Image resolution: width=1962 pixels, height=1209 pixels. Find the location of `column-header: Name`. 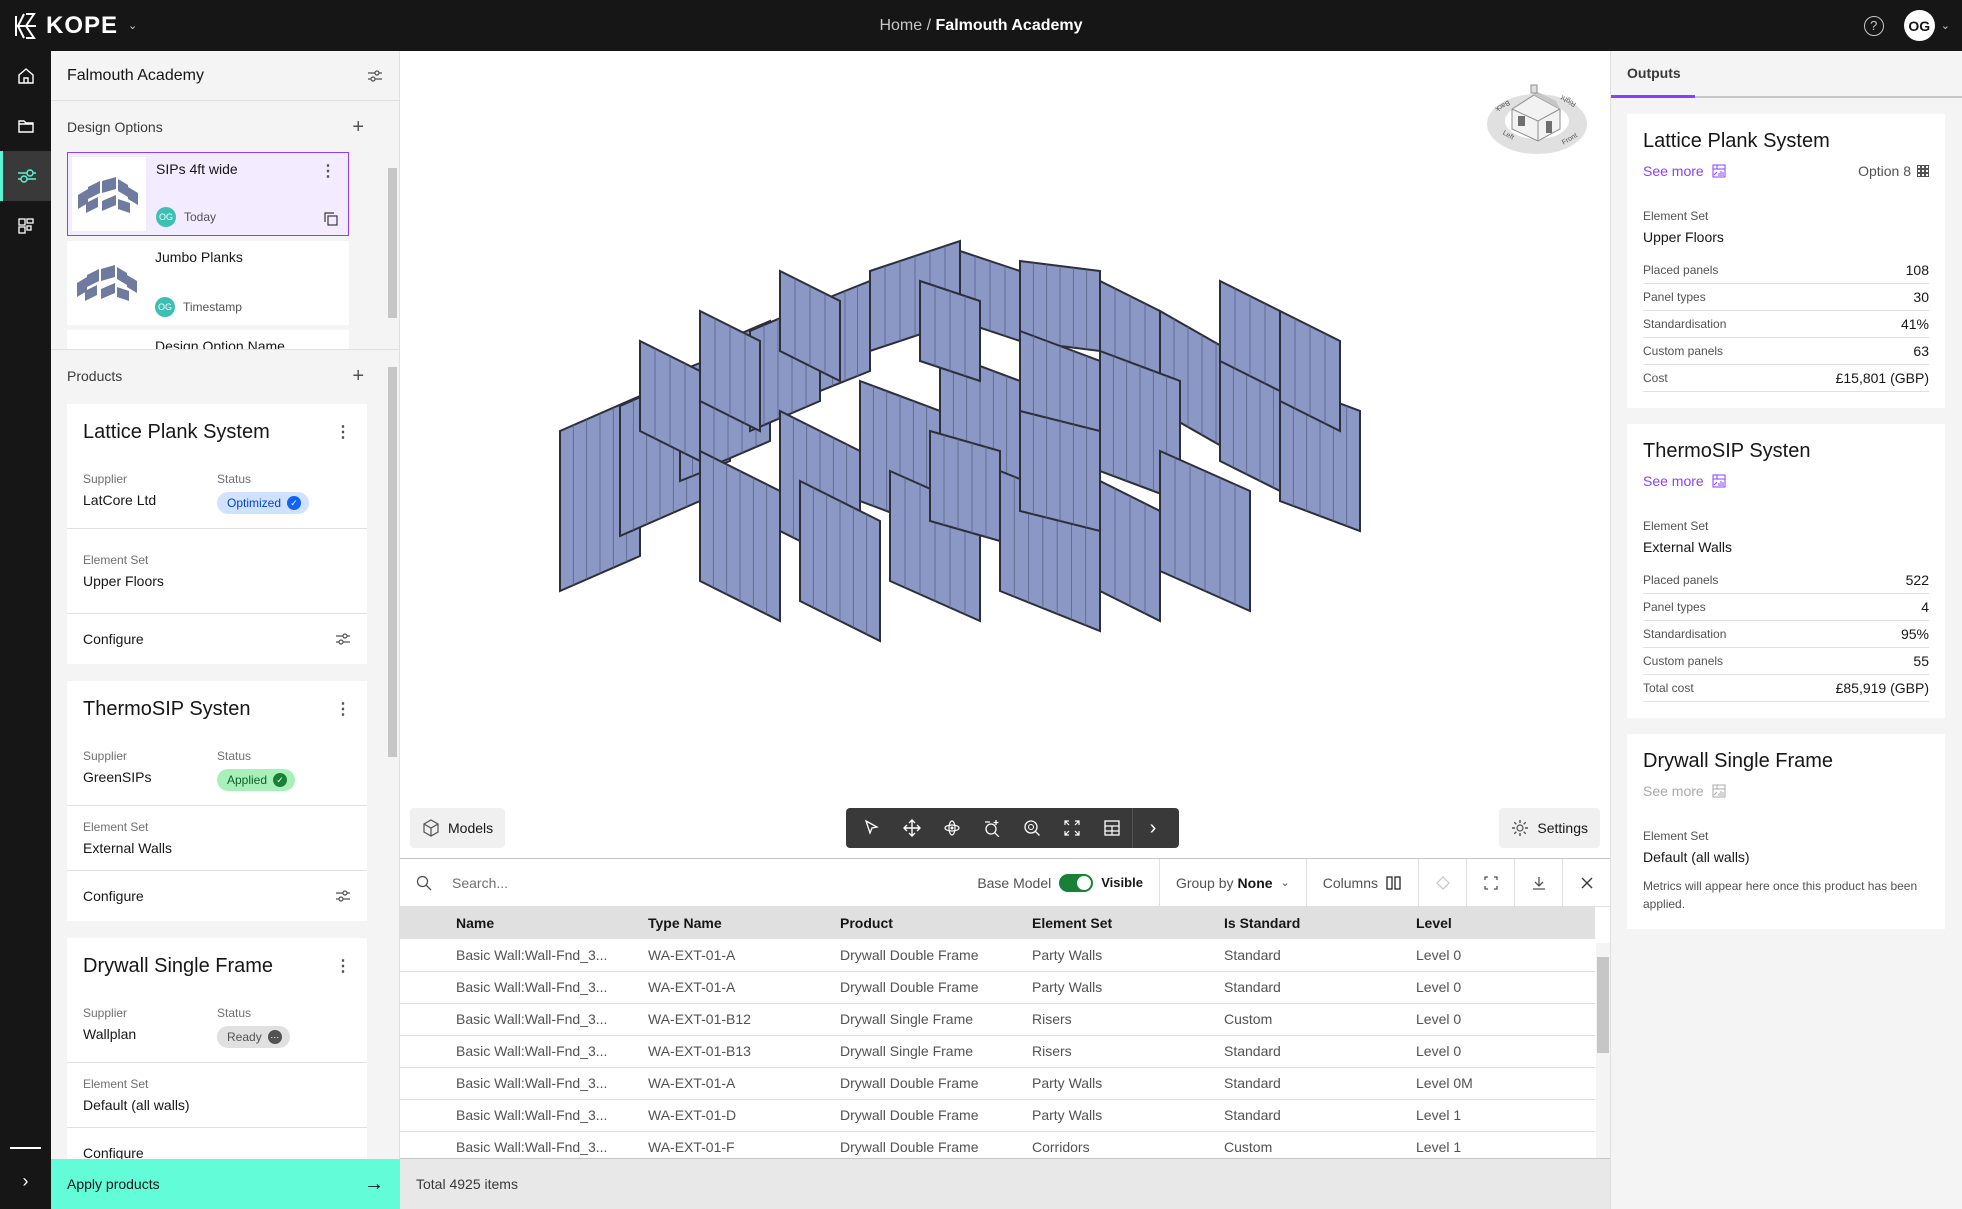

column-header: Name is located at coordinates (552, 923).